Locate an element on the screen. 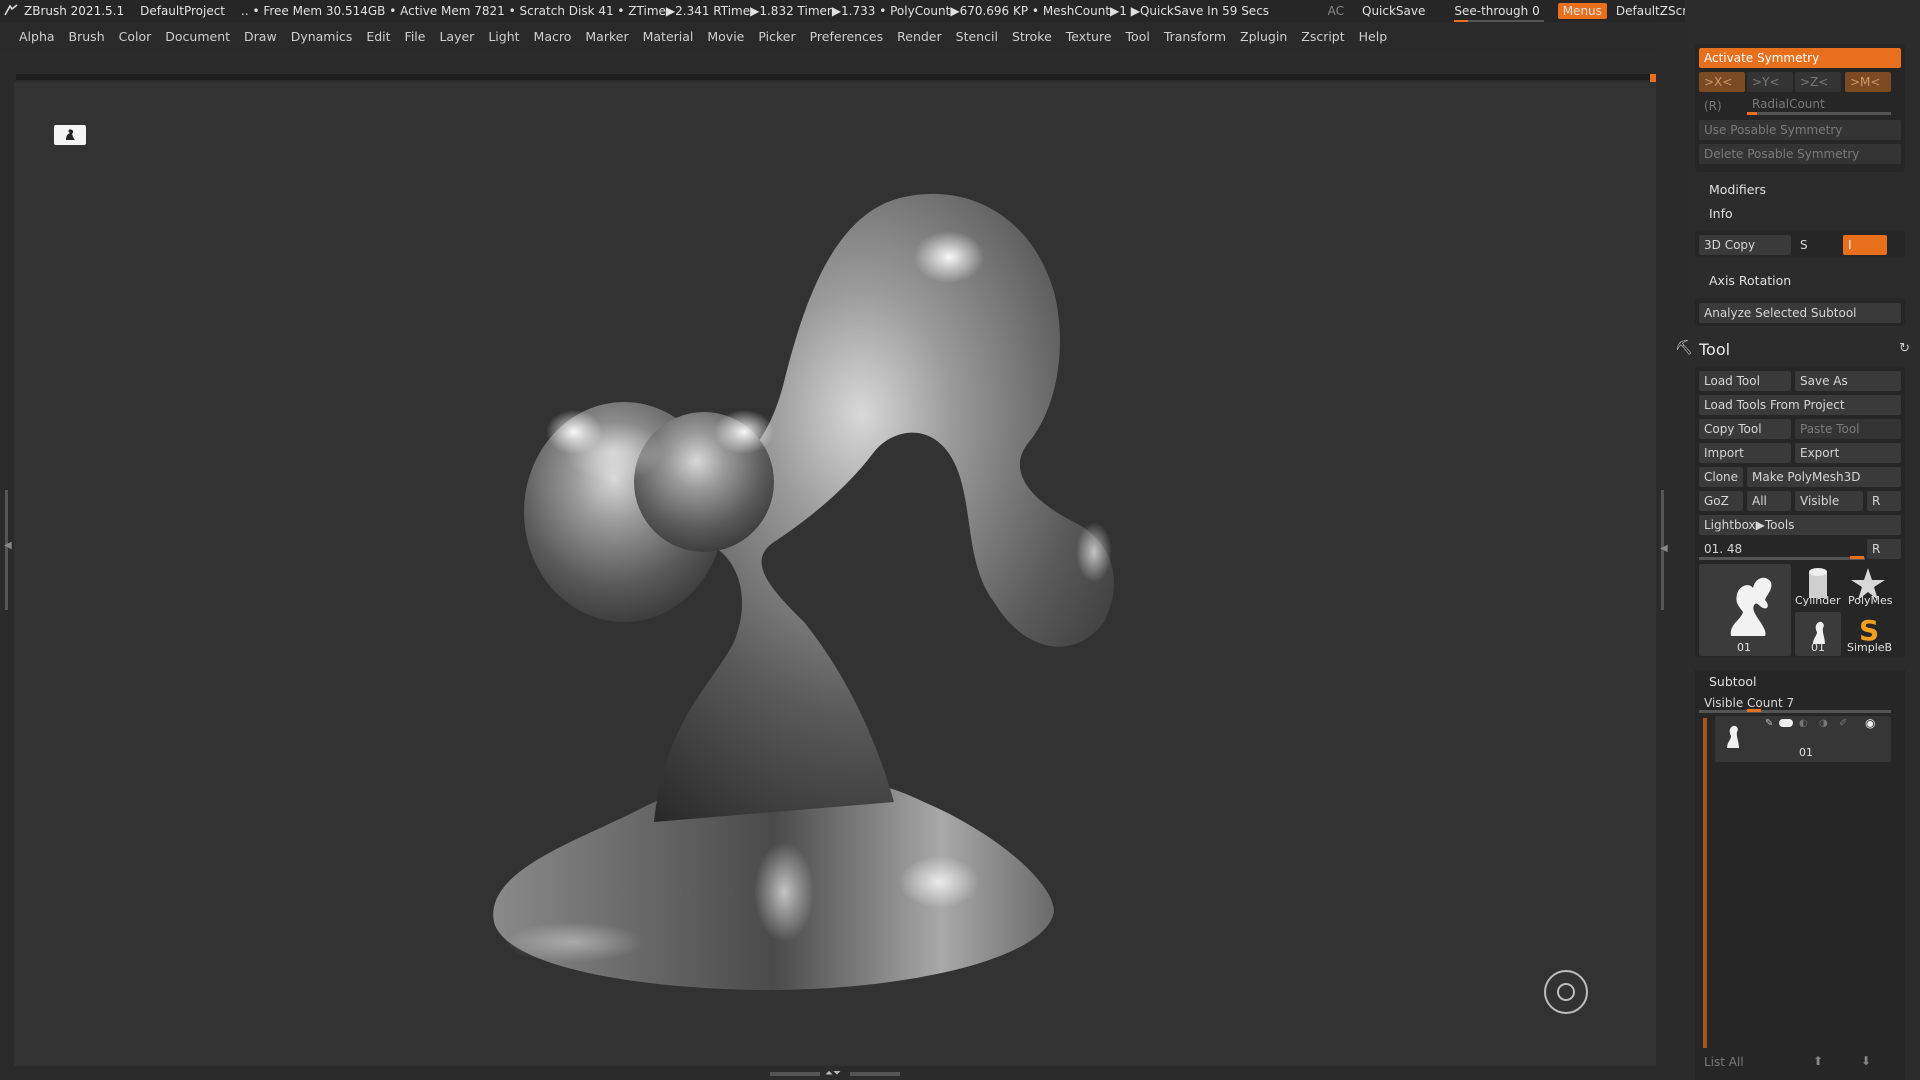  menu-preferences: Preferences is located at coordinates (847, 36).